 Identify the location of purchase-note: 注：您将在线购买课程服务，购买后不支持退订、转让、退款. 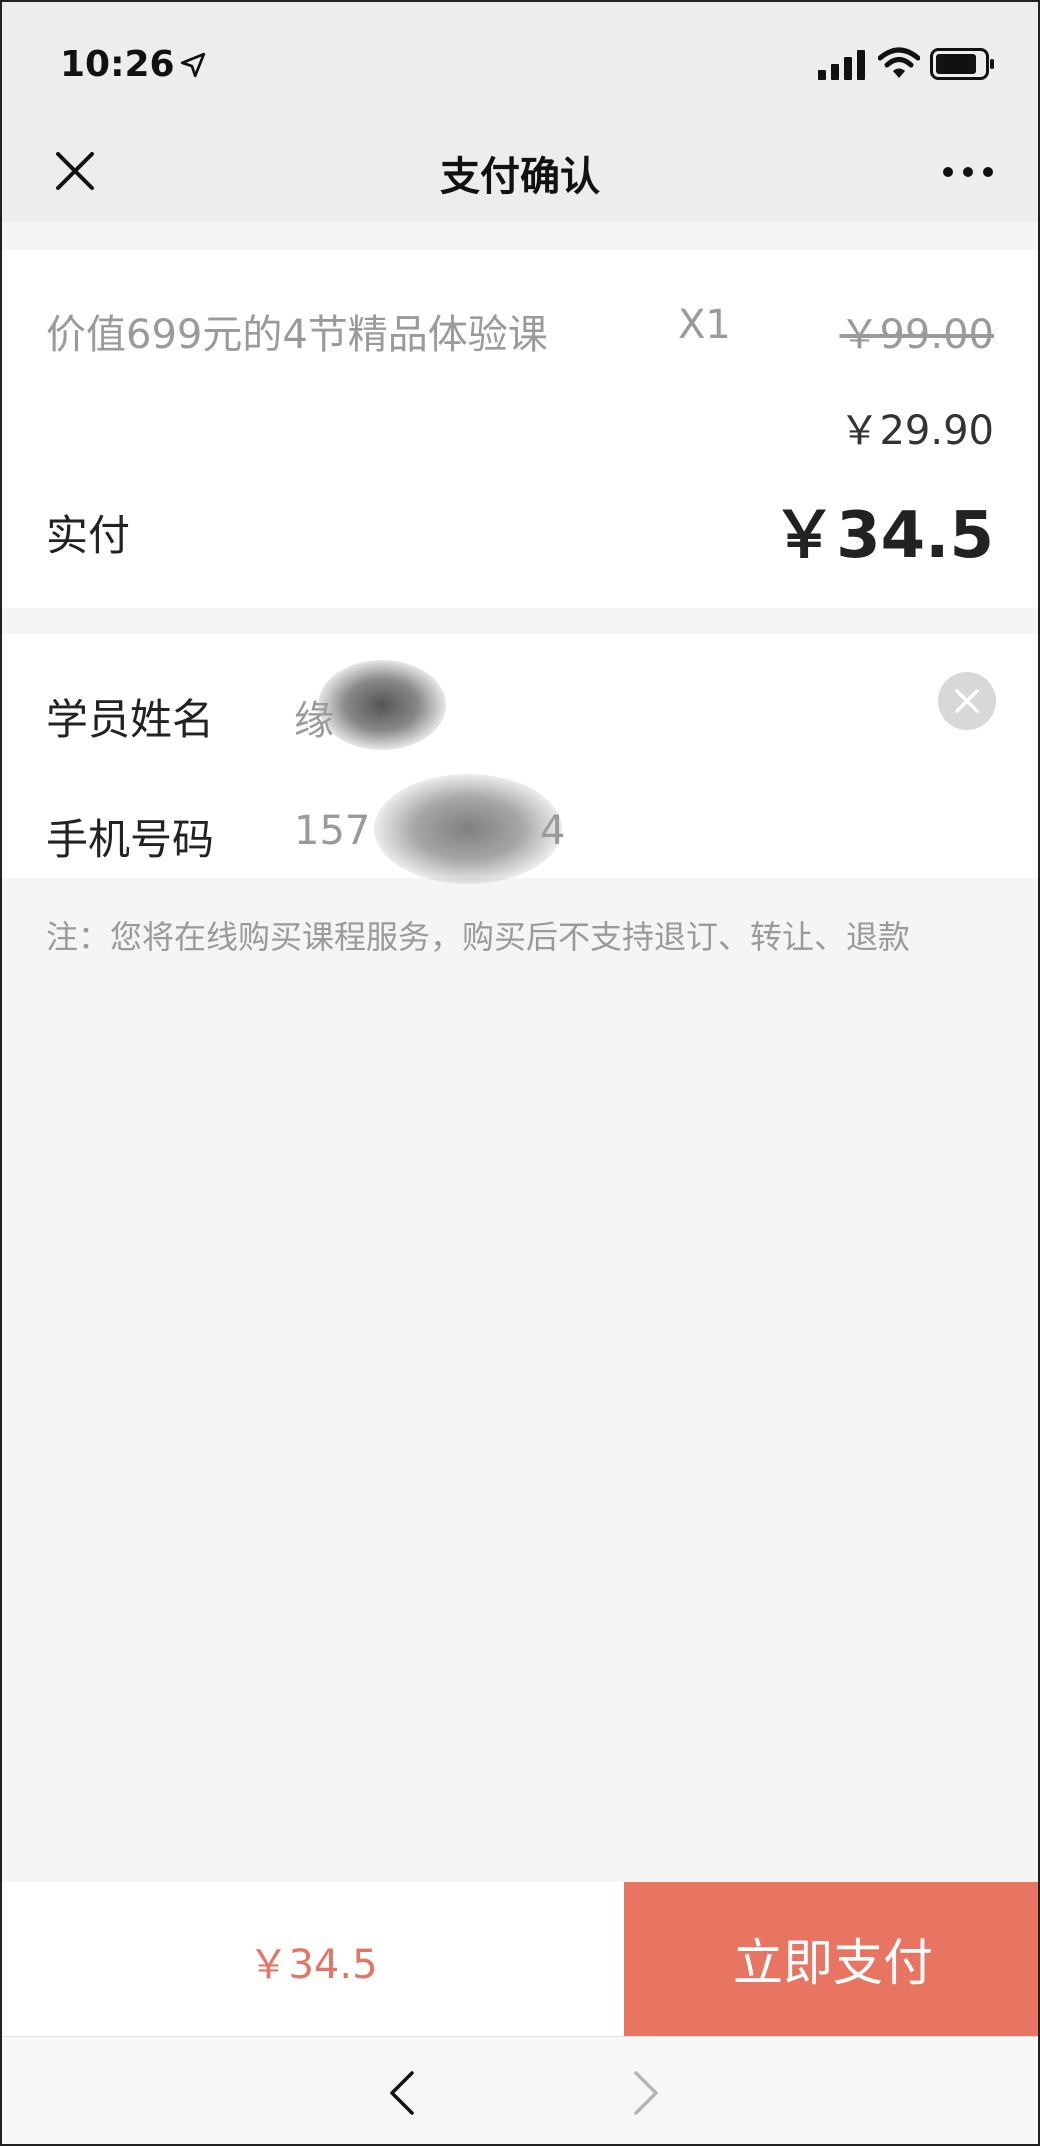
(478, 937).